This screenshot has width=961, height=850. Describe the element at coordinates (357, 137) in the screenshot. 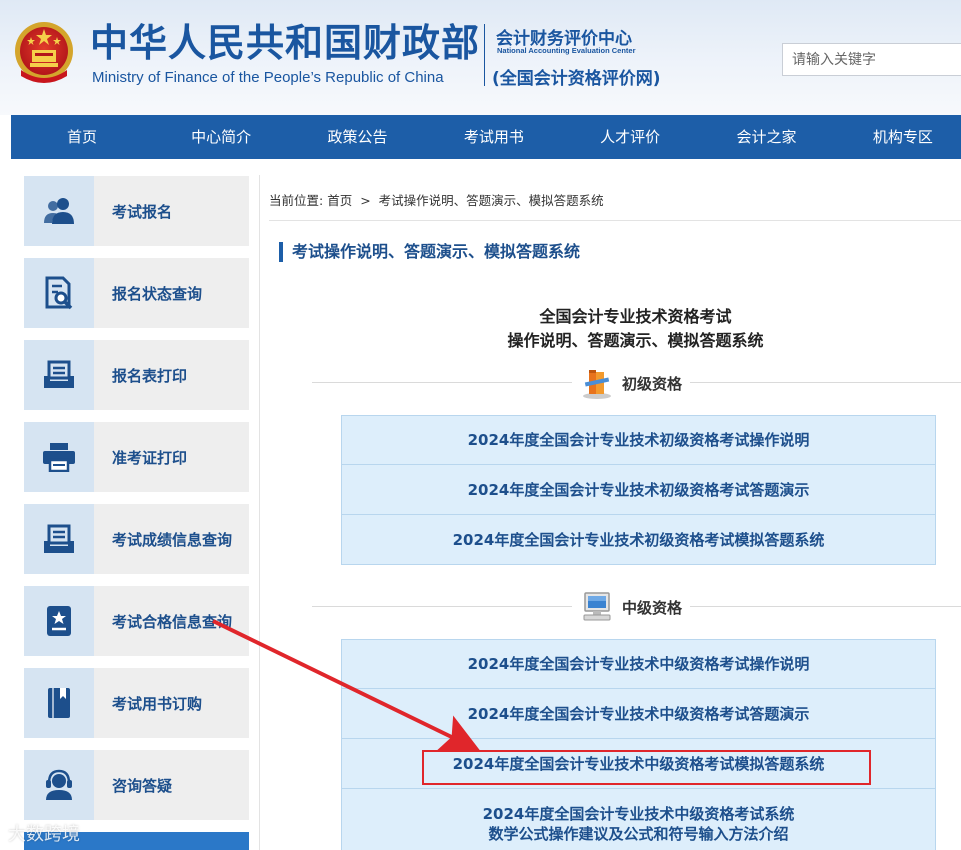

I see `nav-item-policy: 政策公告` at that location.